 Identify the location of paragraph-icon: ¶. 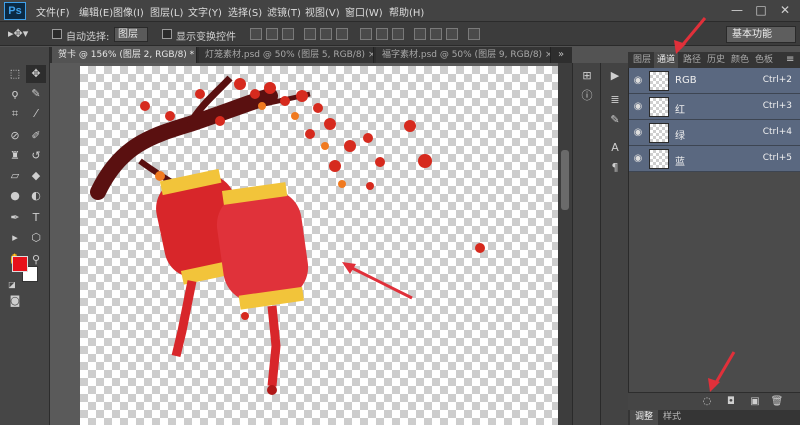
(615, 168).